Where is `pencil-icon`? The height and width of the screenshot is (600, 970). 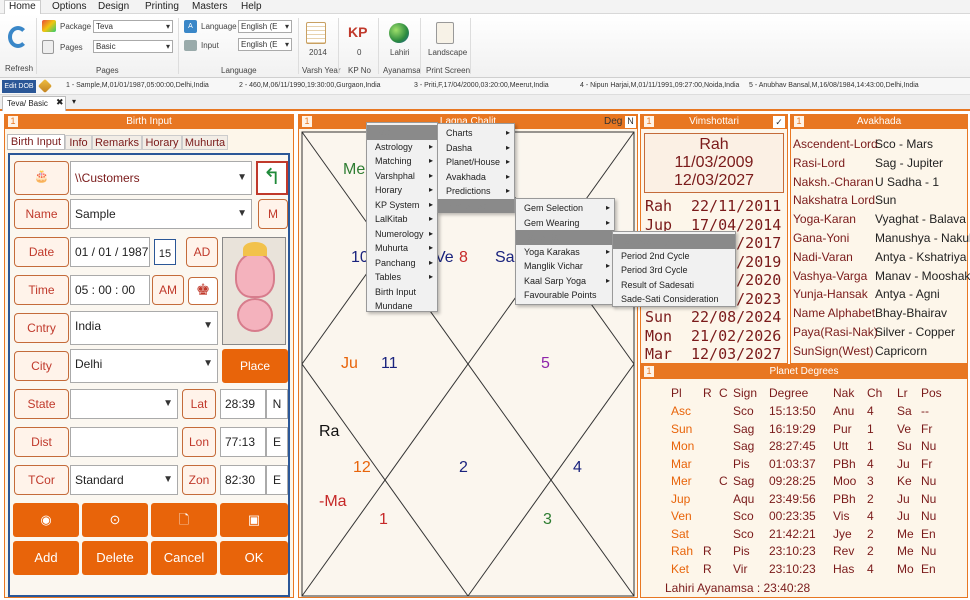
pencil-icon is located at coordinates (45, 86).